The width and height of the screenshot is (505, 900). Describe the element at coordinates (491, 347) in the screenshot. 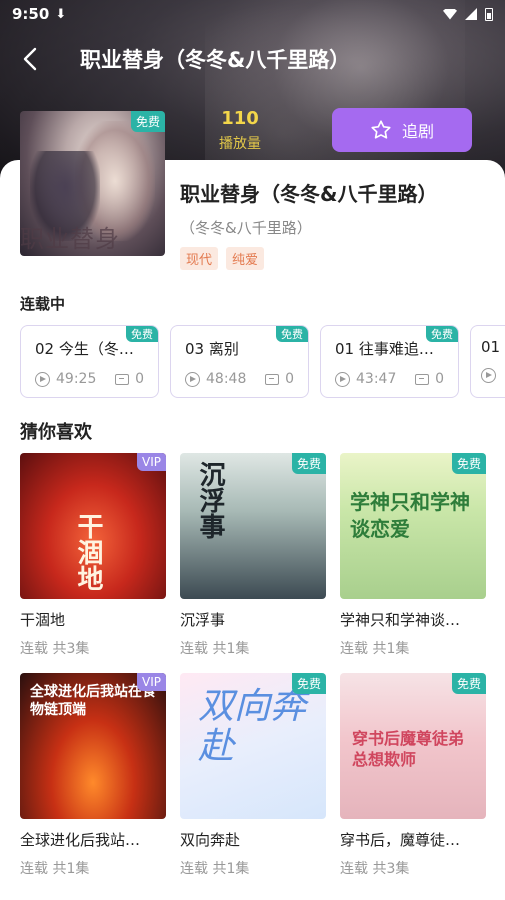

I see `episode-title: 01` at that location.